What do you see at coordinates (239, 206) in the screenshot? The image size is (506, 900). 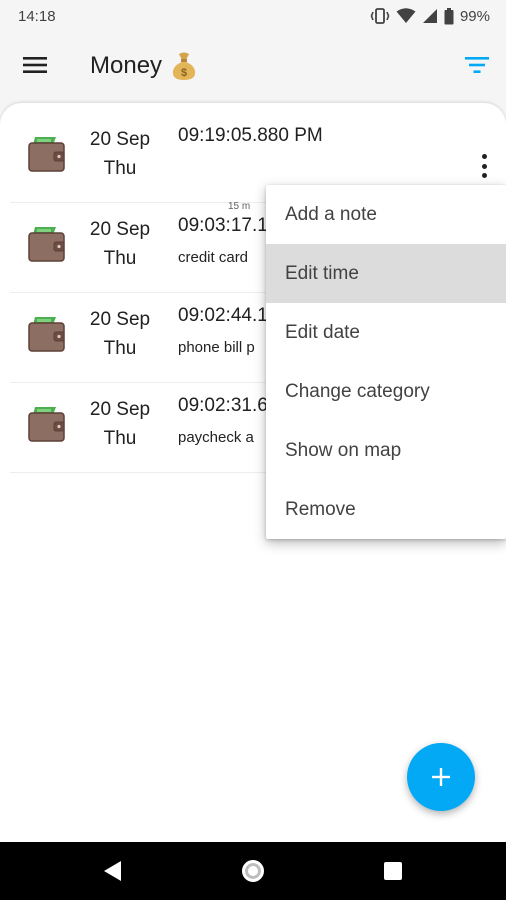 I see `elapsed-label: 15 m` at bounding box center [239, 206].